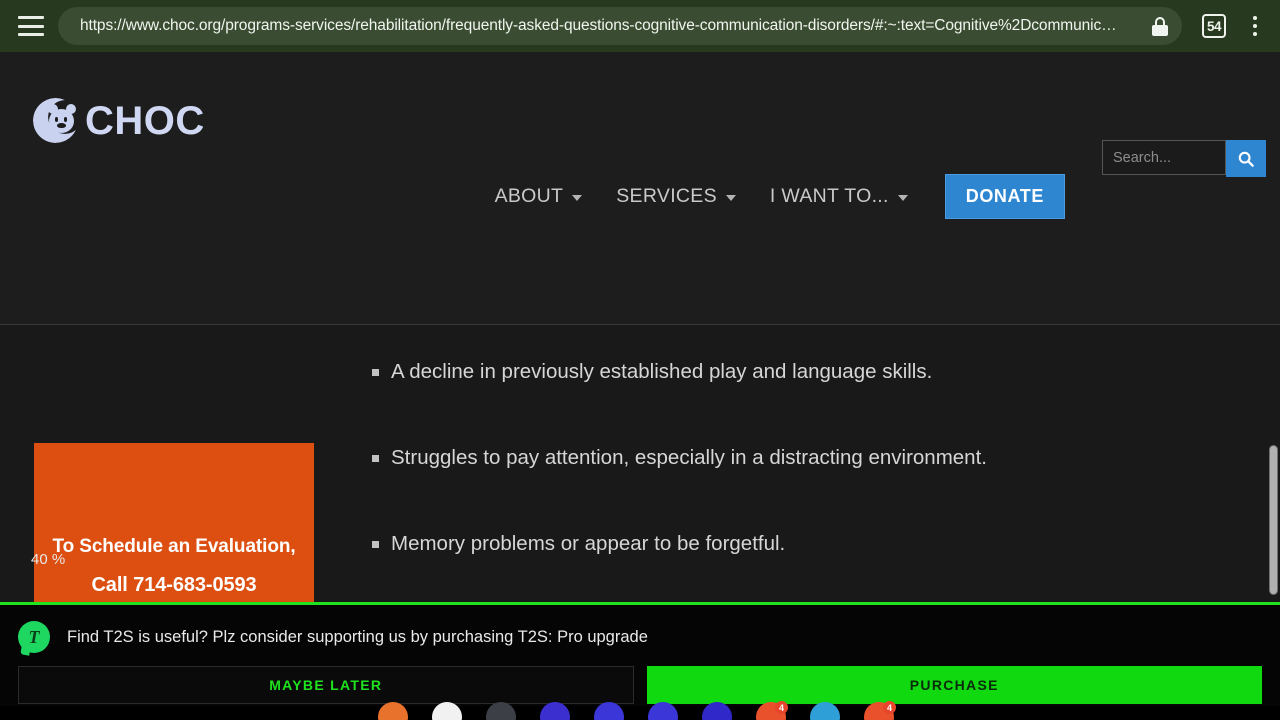 This screenshot has height=720, width=1280. I want to click on nav-label: SERVICES, so click(666, 196).